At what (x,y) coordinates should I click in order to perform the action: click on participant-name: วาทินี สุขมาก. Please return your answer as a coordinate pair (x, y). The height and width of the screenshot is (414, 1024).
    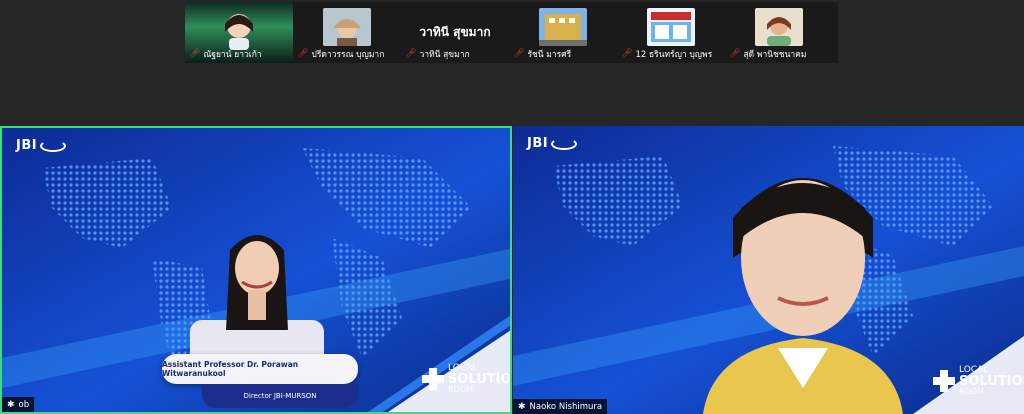
    Looking at the image, I should click on (444, 55).